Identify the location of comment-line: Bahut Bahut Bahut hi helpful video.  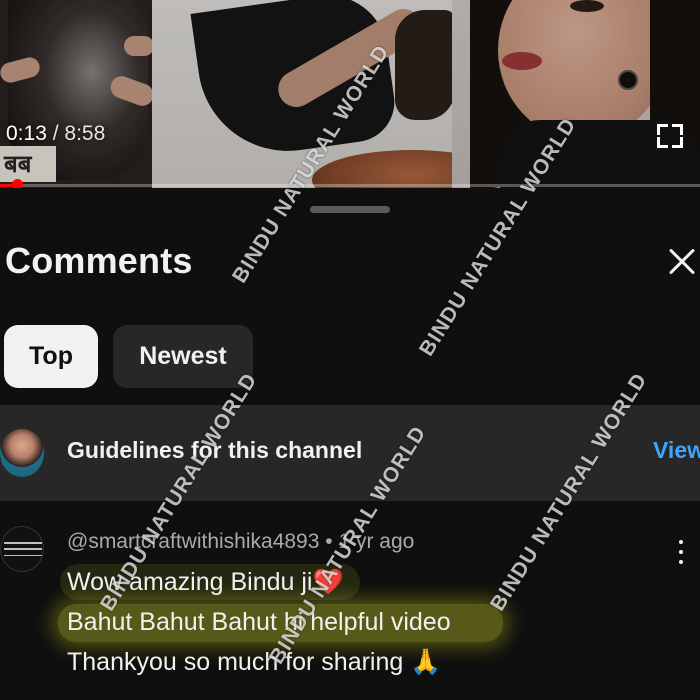
(259, 622).